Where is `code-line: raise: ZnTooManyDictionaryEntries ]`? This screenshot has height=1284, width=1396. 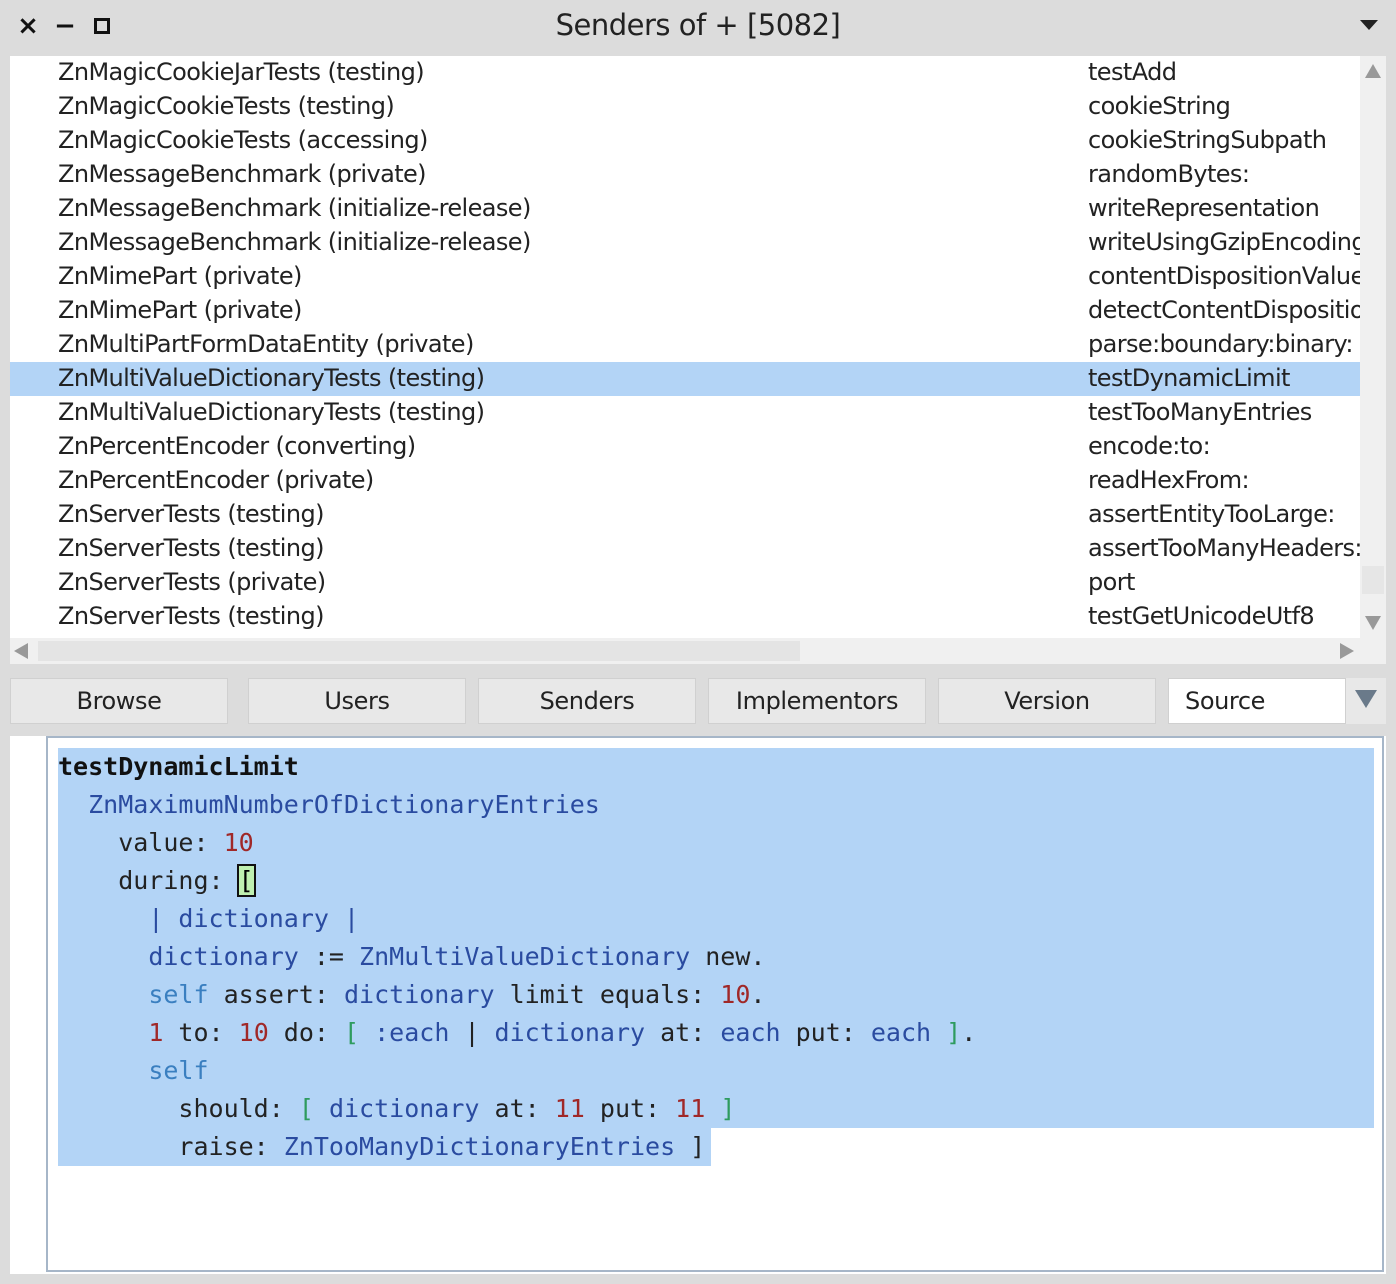
code-line: raise: ZnTooManyDictionaryEntries ] is located at coordinates (385, 1147).